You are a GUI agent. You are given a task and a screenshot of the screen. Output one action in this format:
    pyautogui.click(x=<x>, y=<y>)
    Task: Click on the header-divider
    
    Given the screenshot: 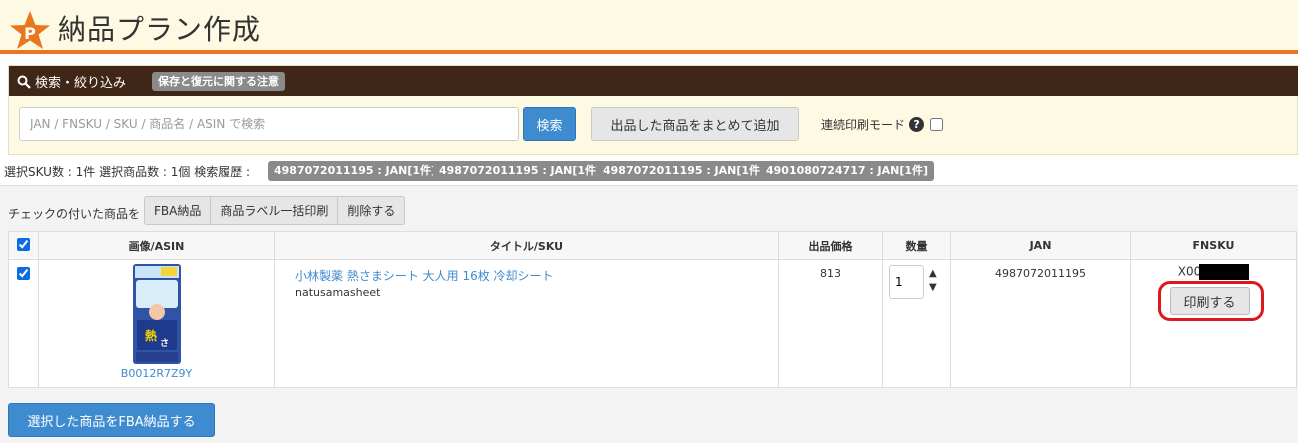 What is the action you would take?
    pyautogui.click(x=649, y=52)
    